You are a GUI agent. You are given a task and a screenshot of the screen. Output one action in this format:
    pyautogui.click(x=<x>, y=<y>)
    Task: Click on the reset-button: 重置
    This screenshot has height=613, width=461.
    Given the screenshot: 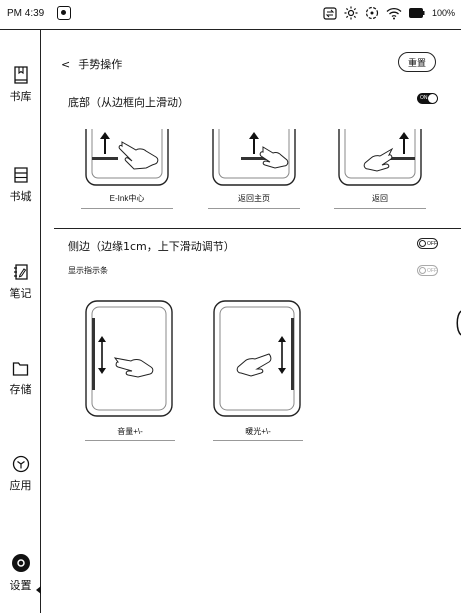 What is the action you would take?
    pyautogui.click(x=417, y=62)
    